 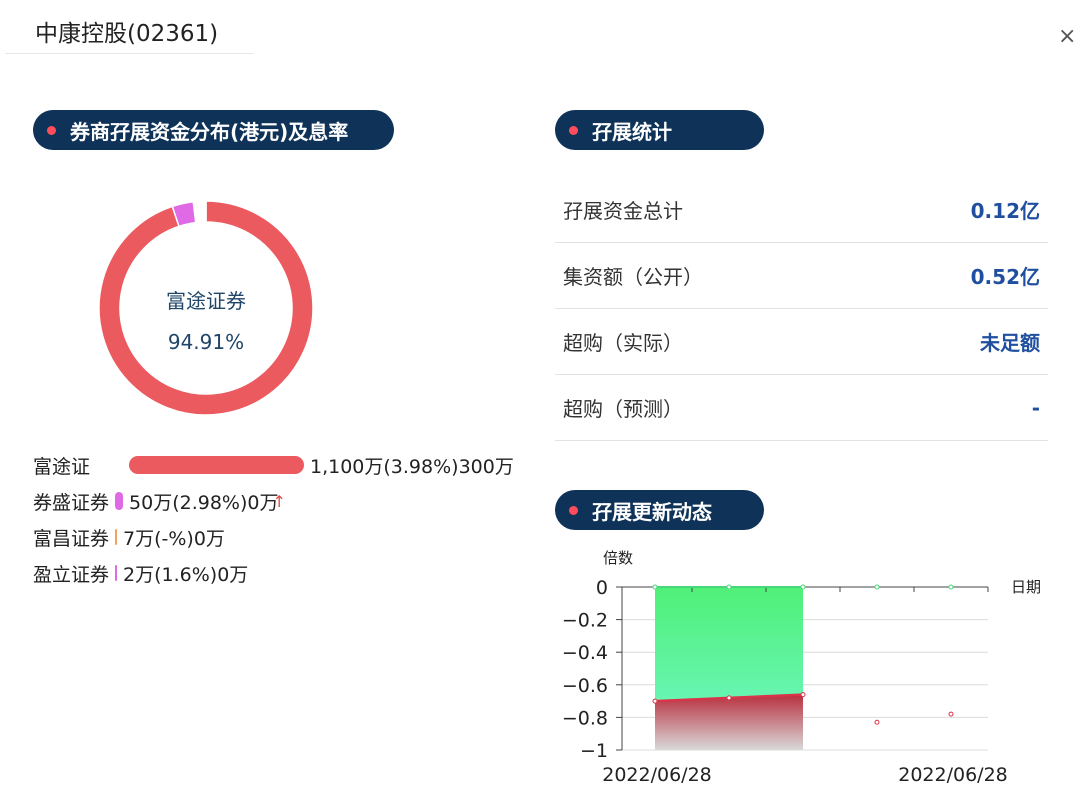 What do you see at coordinates (206, 342) in the screenshot?
I see `donut-center-percent: 94.91%` at bounding box center [206, 342].